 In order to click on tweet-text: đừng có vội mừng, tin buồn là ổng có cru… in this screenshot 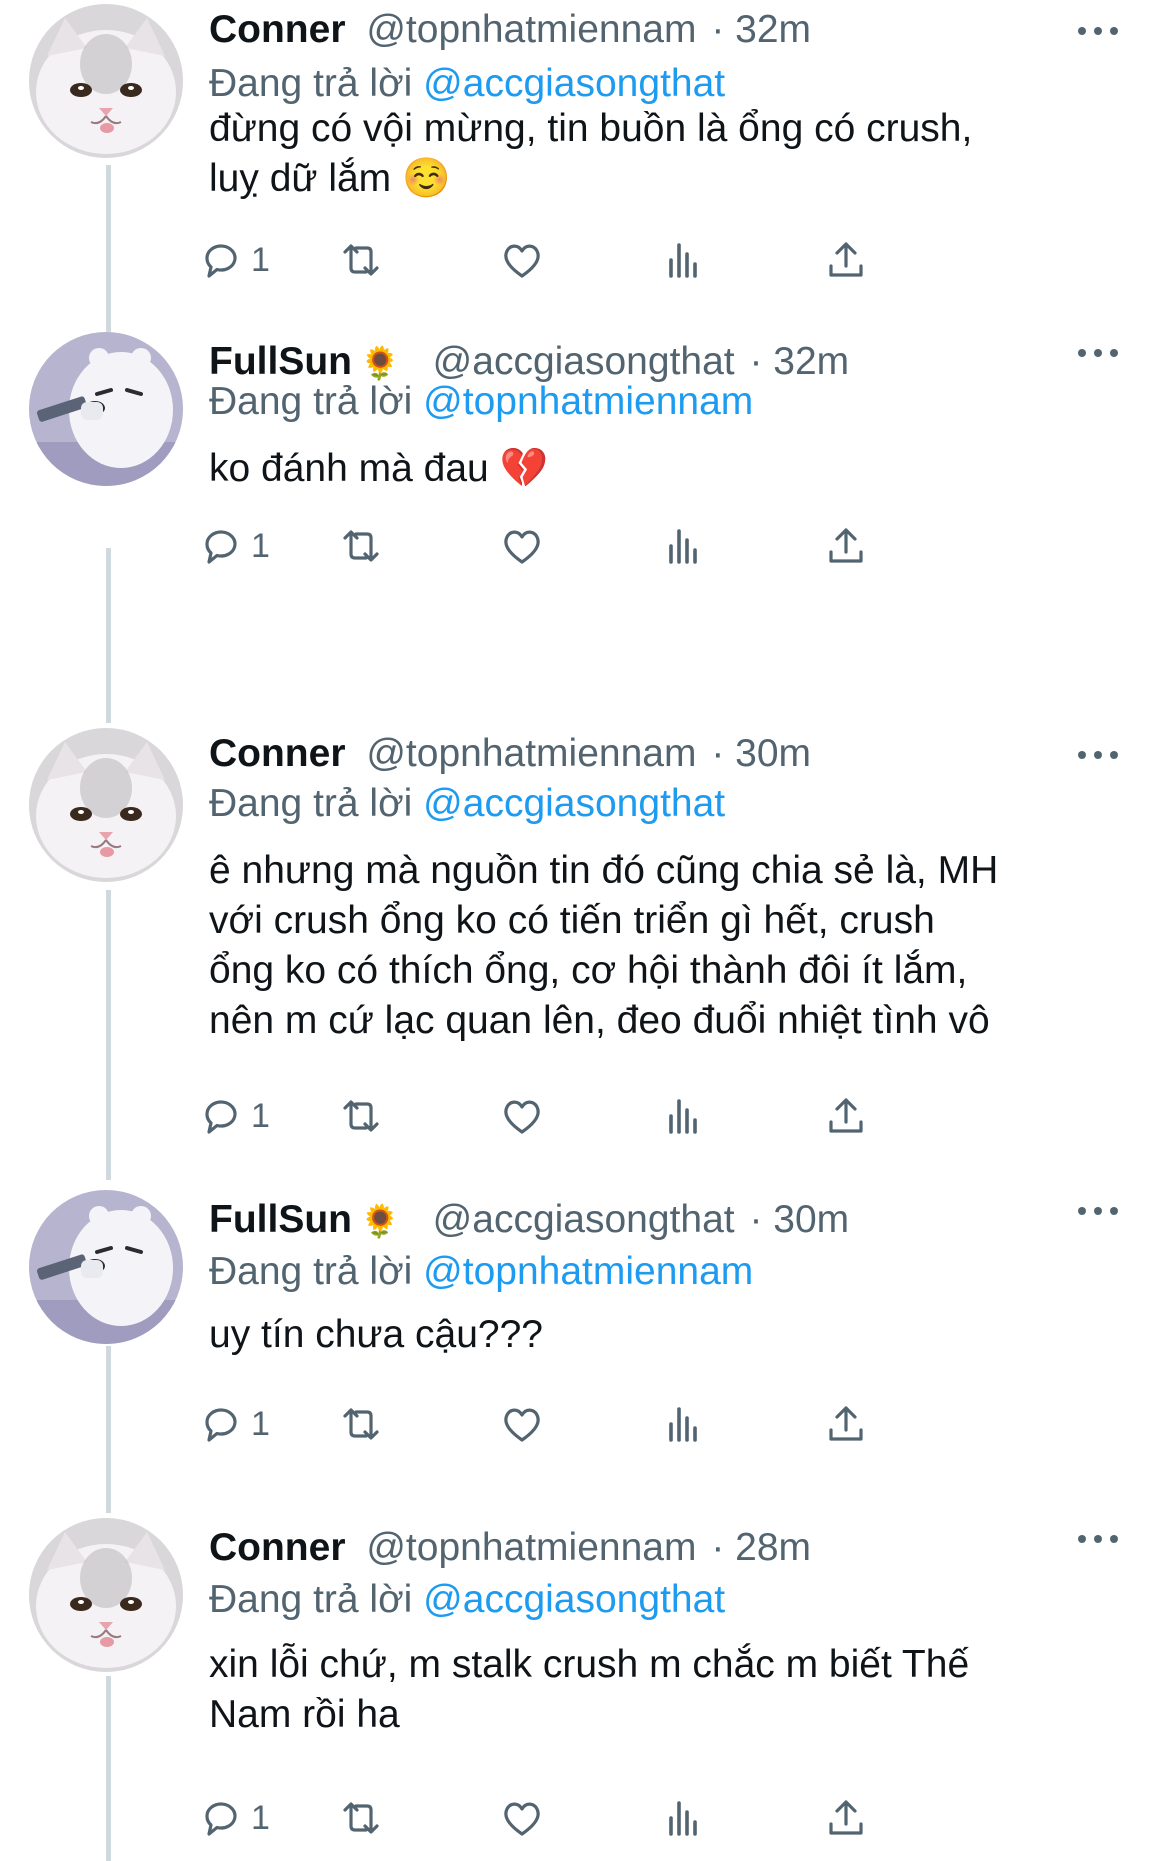, I will do `click(591, 153)`.